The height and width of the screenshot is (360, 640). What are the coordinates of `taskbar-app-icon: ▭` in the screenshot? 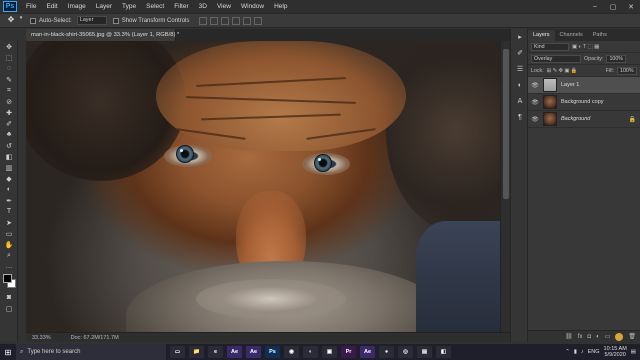 It's located at (177, 352).